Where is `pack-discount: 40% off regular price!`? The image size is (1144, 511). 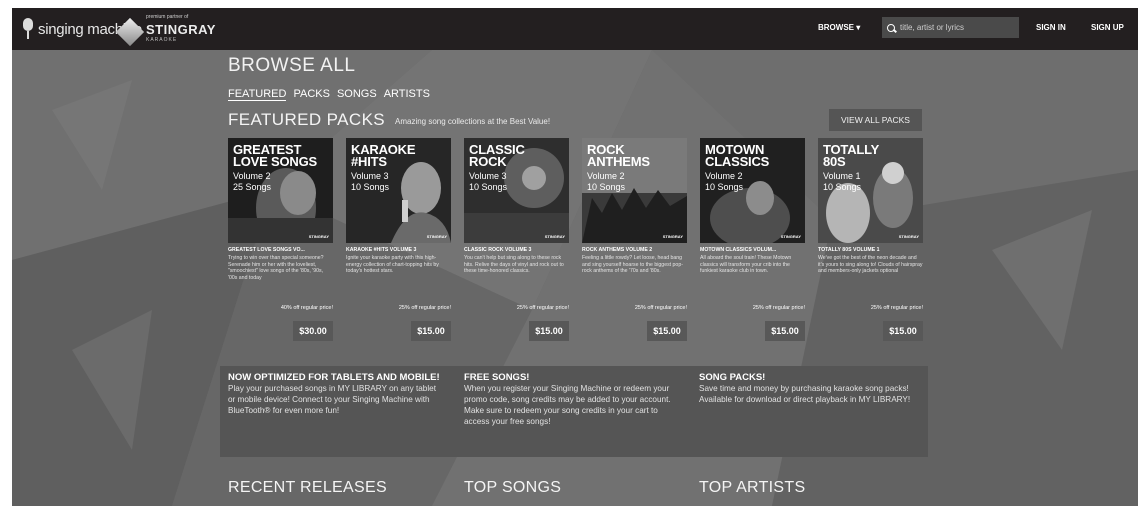 pack-discount: 40% off regular price! is located at coordinates (306, 308).